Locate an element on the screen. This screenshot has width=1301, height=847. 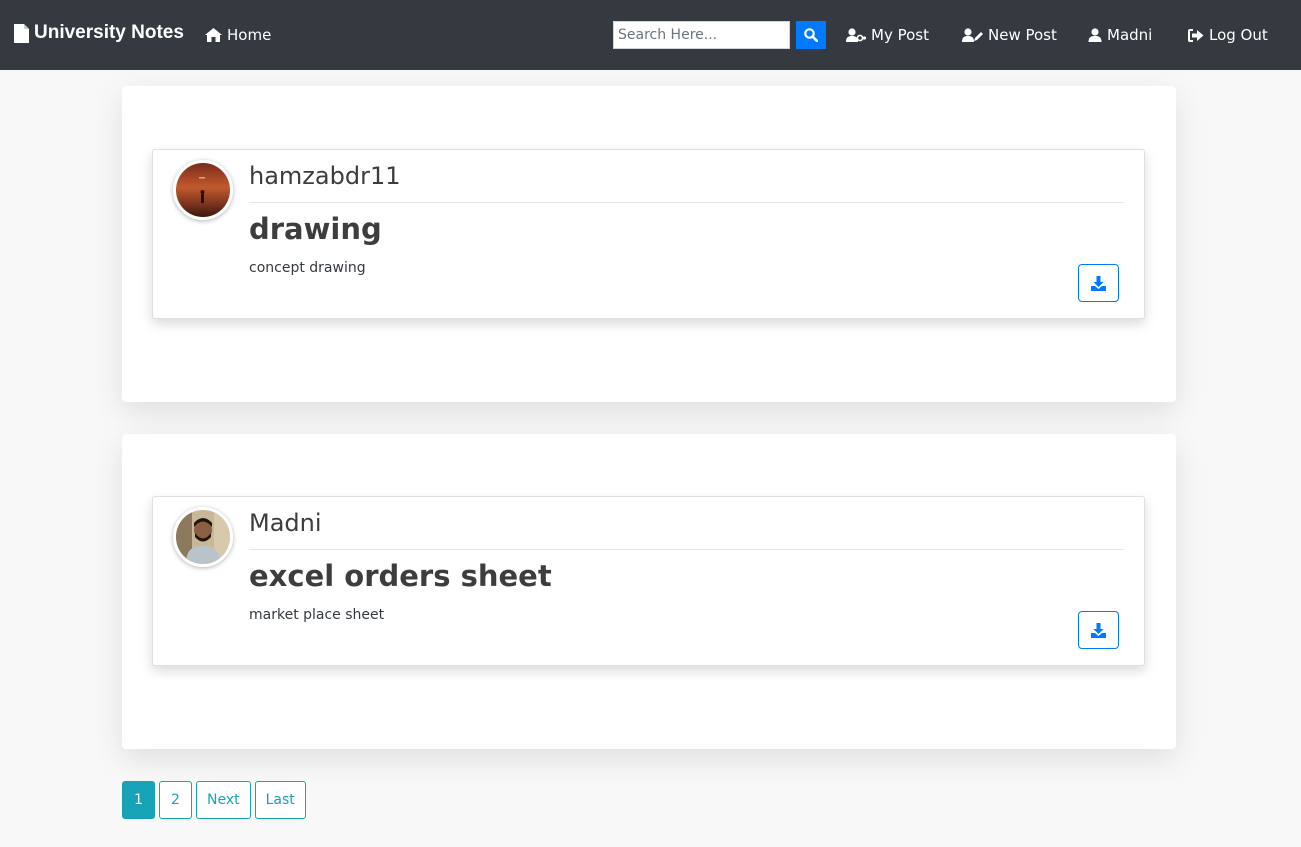
sign-out-icon is located at coordinates (1196, 35).